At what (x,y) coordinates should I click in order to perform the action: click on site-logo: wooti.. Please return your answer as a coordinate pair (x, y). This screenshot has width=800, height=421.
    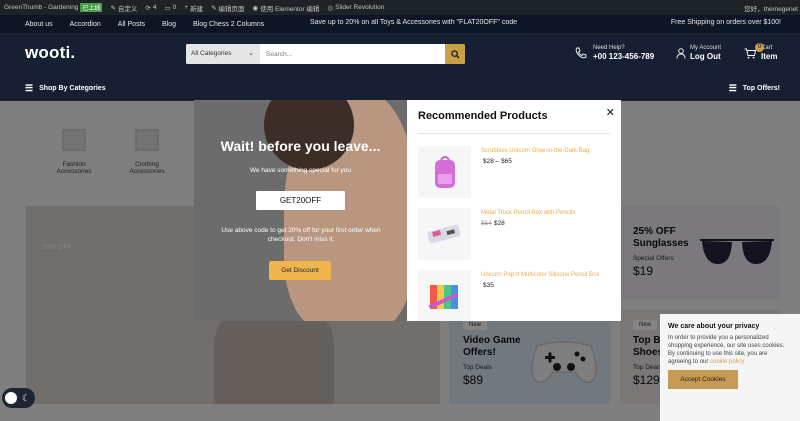
    Looking at the image, I should click on (50, 53).